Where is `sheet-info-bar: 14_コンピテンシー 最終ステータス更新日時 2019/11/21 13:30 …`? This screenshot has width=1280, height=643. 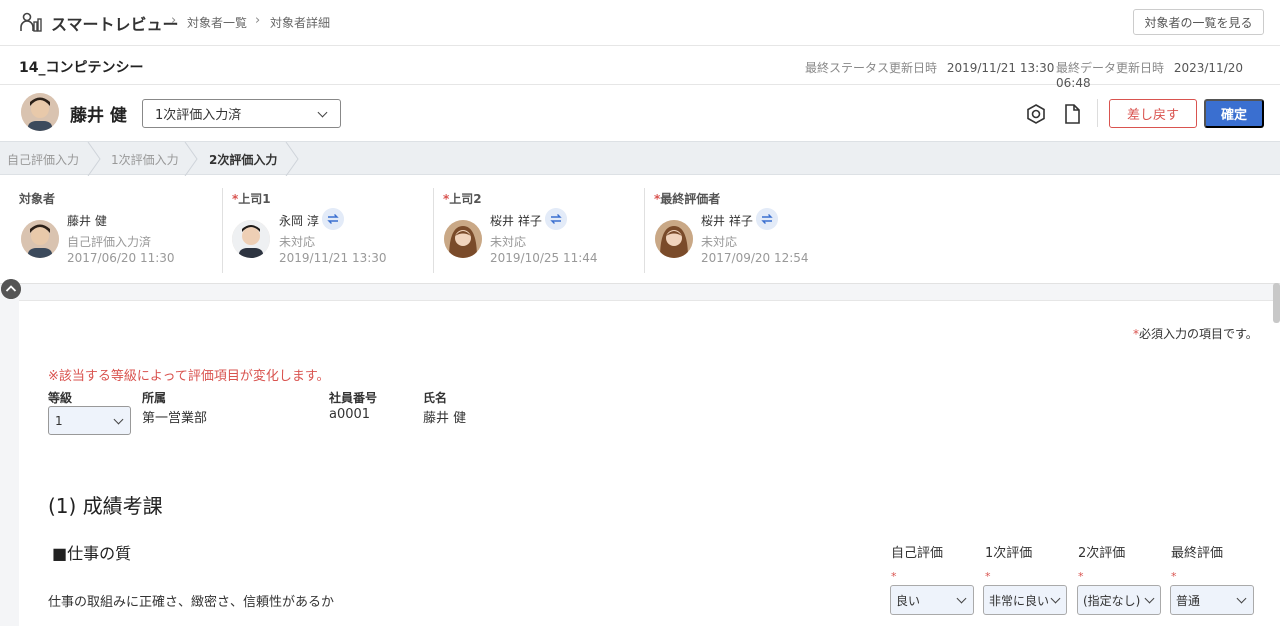 sheet-info-bar: 14_コンピテンシー 最終ステータス更新日時 2019/11/21 13:30 … is located at coordinates (640, 68).